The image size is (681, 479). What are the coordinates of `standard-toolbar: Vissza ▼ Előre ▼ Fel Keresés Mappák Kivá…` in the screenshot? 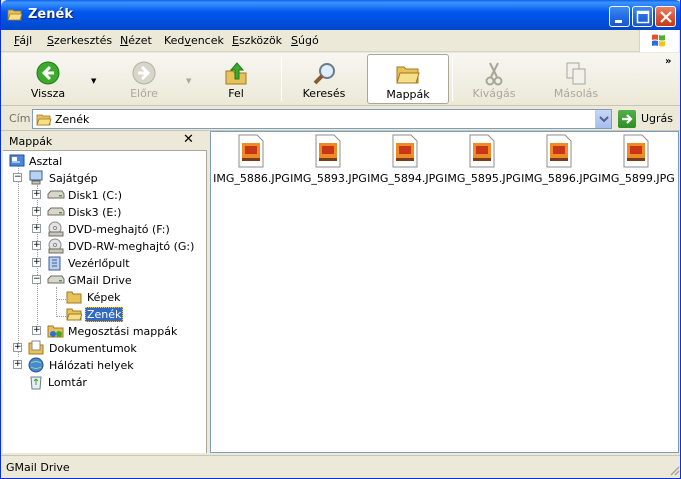 It's located at (340, 79).